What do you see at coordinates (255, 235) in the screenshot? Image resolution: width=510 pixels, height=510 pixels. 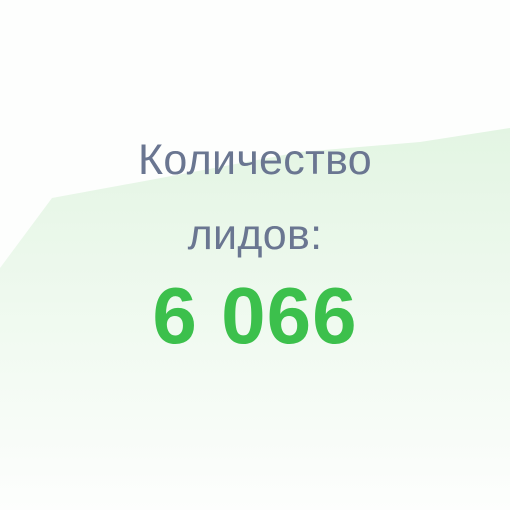 I see `metric-label-line2: лидов:` at bounding box center [255, 235].